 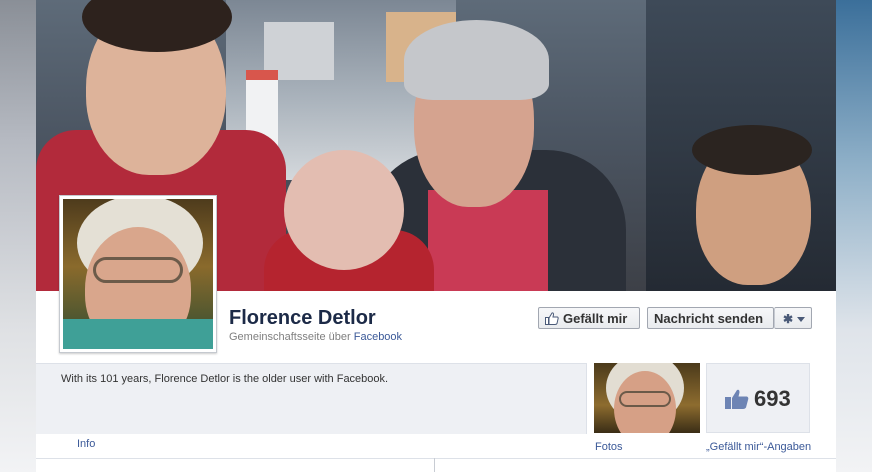 I want to click on photos-thumbnail, so click(x=647, y=398).